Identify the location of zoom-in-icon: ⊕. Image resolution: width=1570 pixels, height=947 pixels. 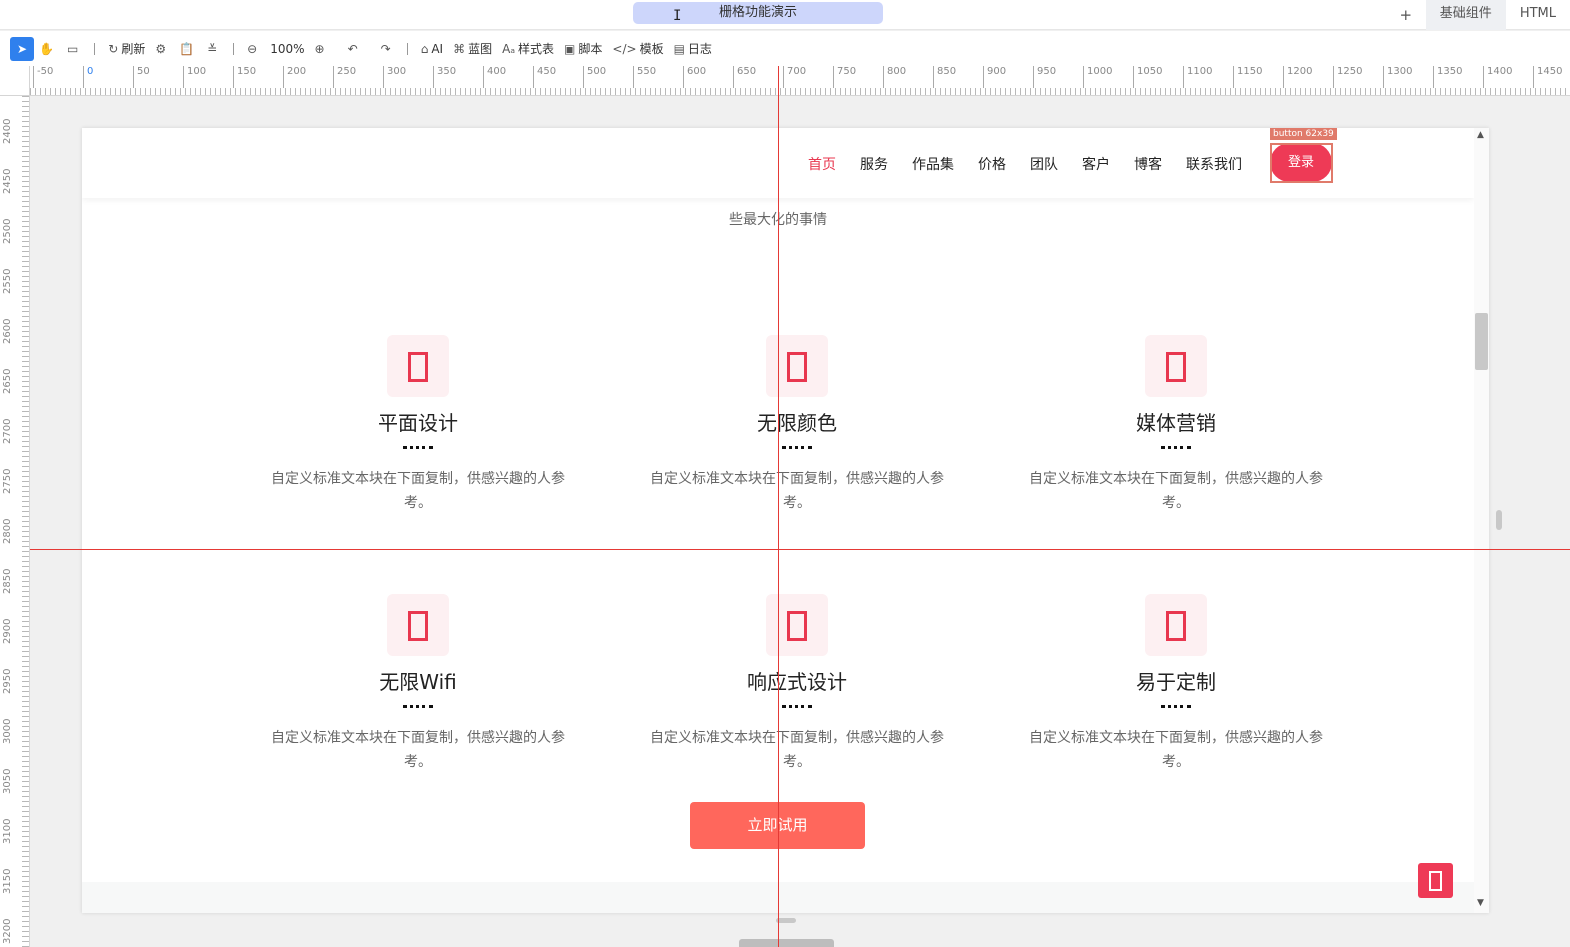
(319, 48).